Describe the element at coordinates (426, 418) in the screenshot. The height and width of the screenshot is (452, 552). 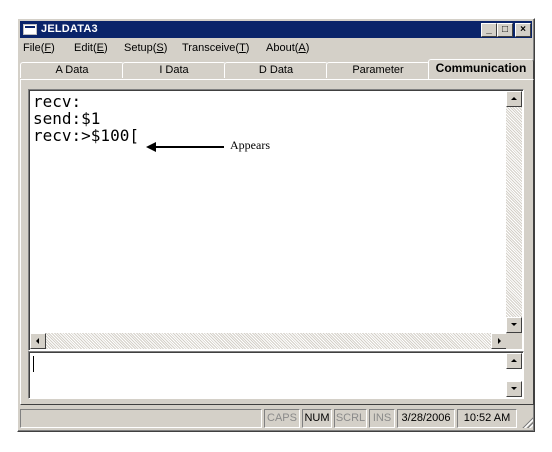
I see `status-date: 3/28/2006` at that location.